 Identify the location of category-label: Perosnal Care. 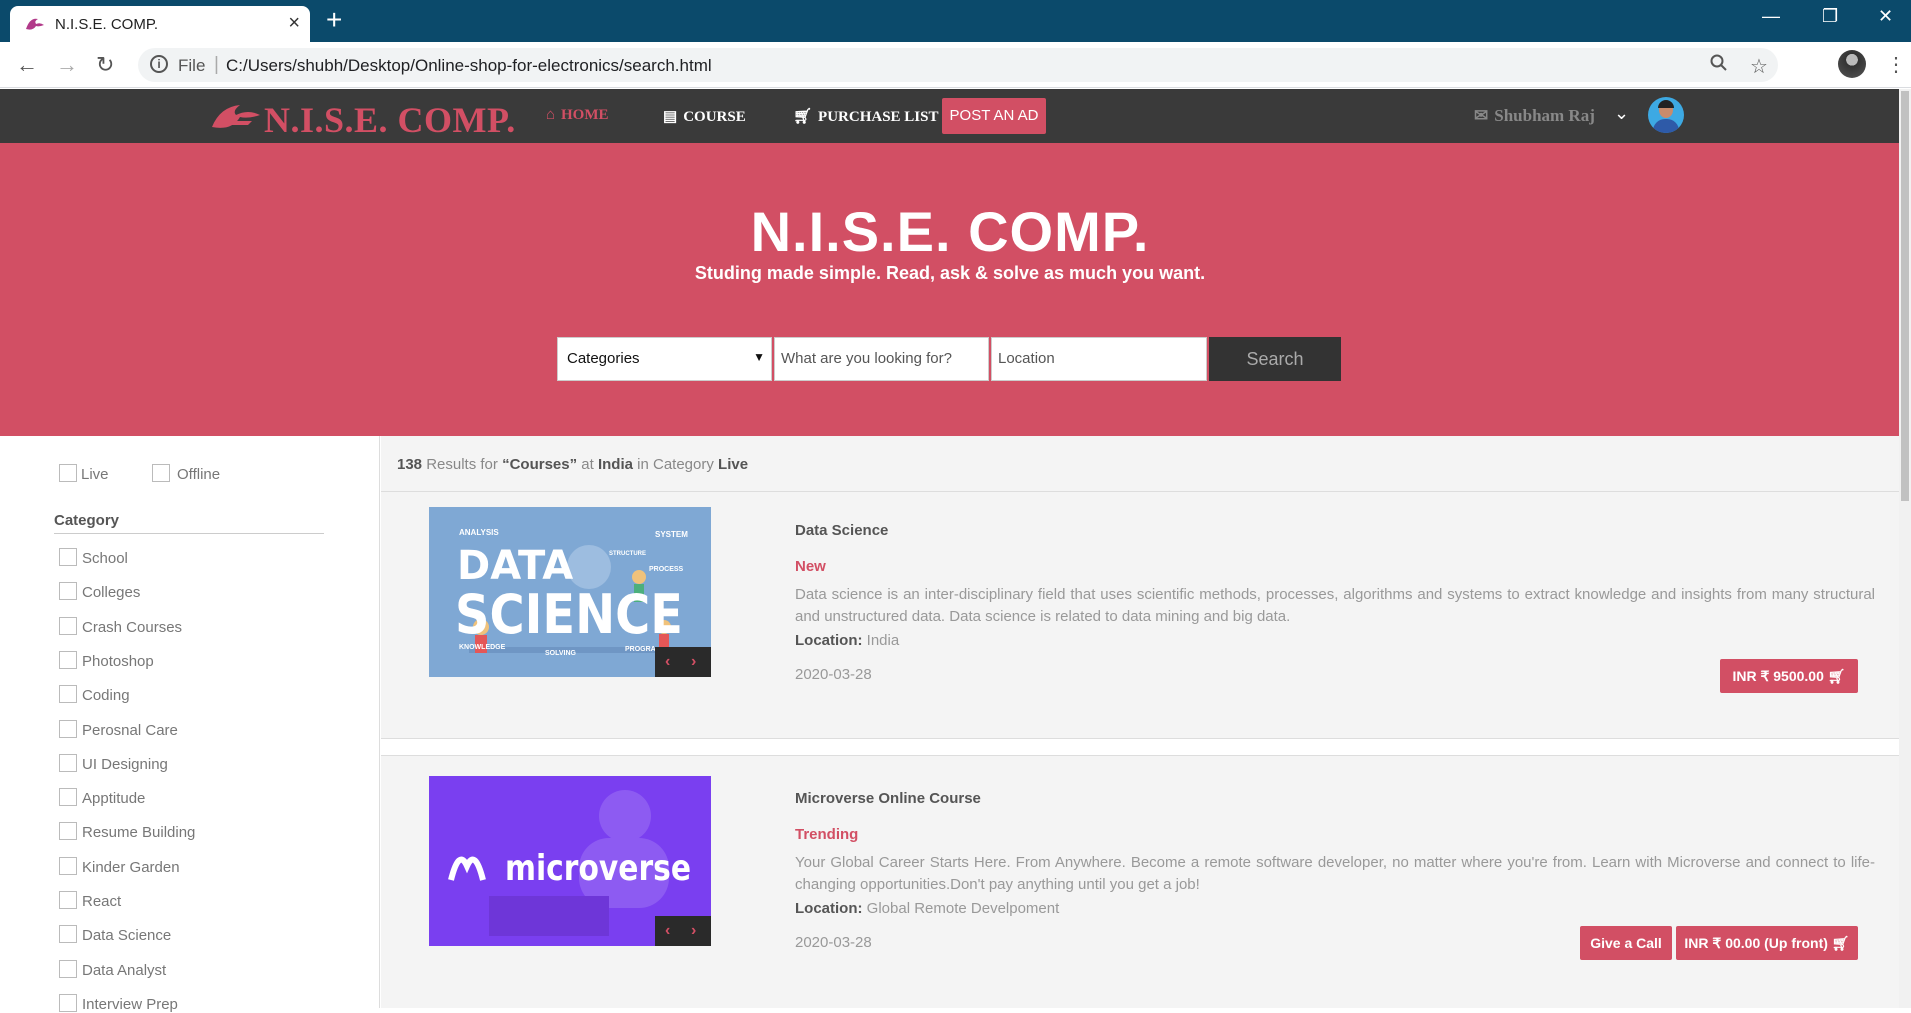
(130, 730).